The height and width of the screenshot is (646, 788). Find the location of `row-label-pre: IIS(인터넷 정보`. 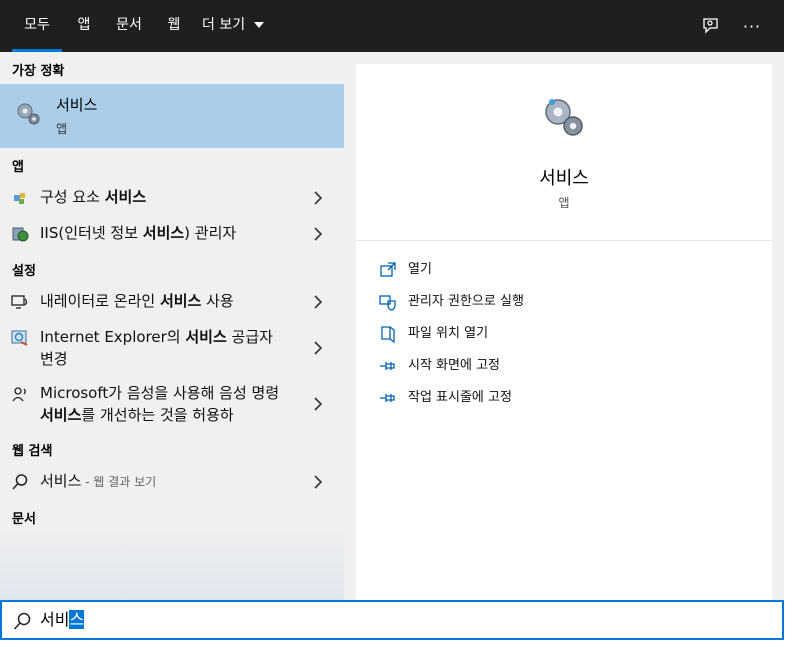

row-label-pre: IIS(인터넷 정보 is located at coordinates (91, 233).